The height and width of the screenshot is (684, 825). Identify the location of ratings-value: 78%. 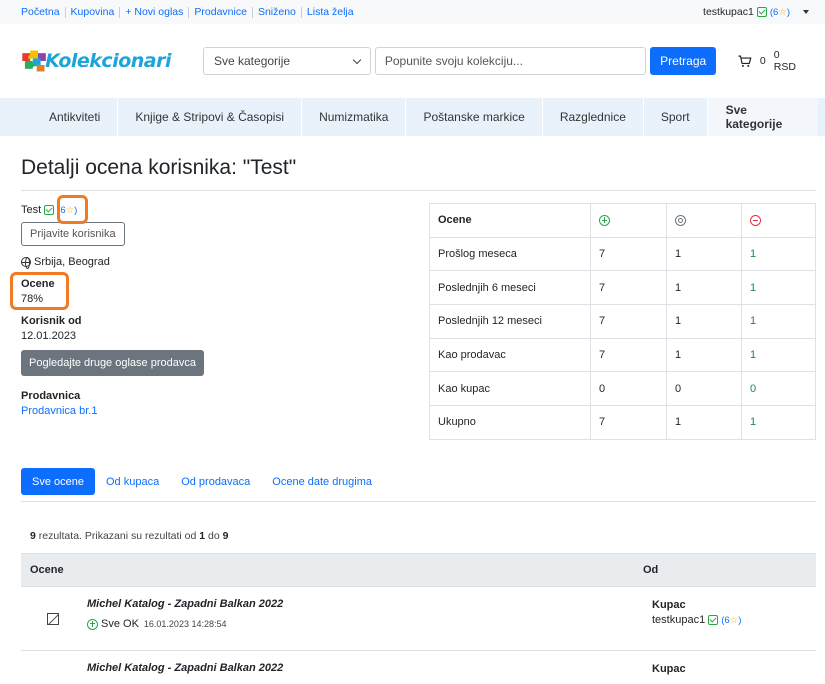
(32, 299).